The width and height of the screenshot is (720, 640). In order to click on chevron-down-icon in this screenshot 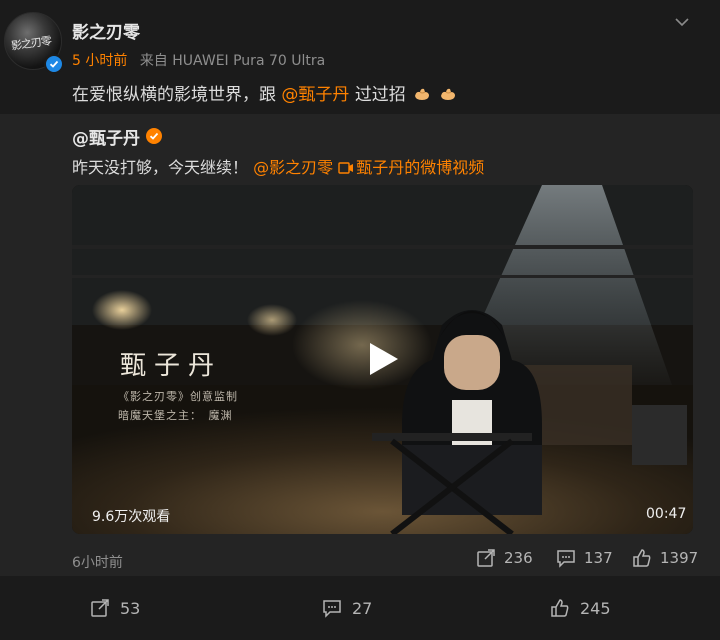, I will do `click(682, 22)`.